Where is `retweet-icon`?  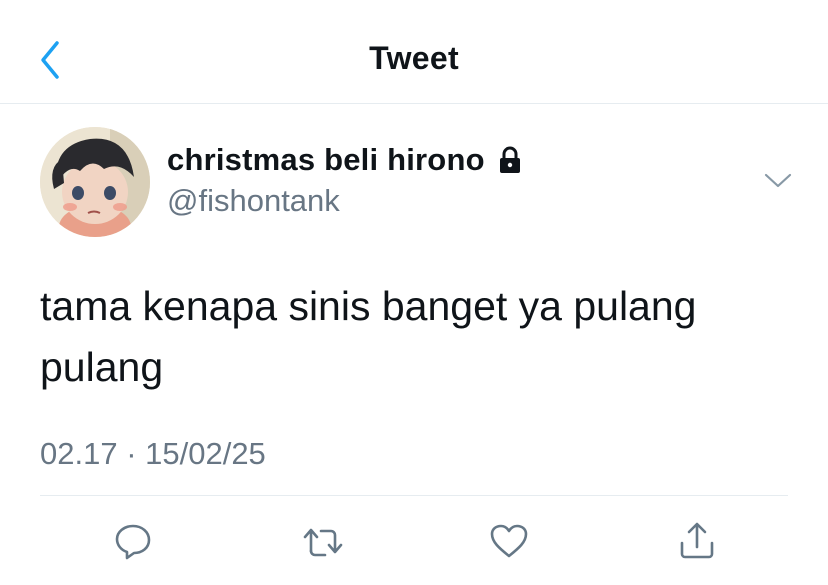
retweet-icon is located at coordinates (323, 542).